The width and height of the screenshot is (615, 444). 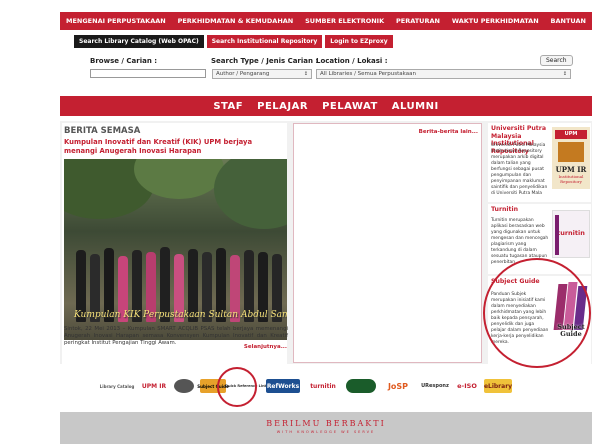 What do you see at coordinates (505, 209) in the screenshot?
I see `card-title: Turnitin` at bounding box center [505, 209].